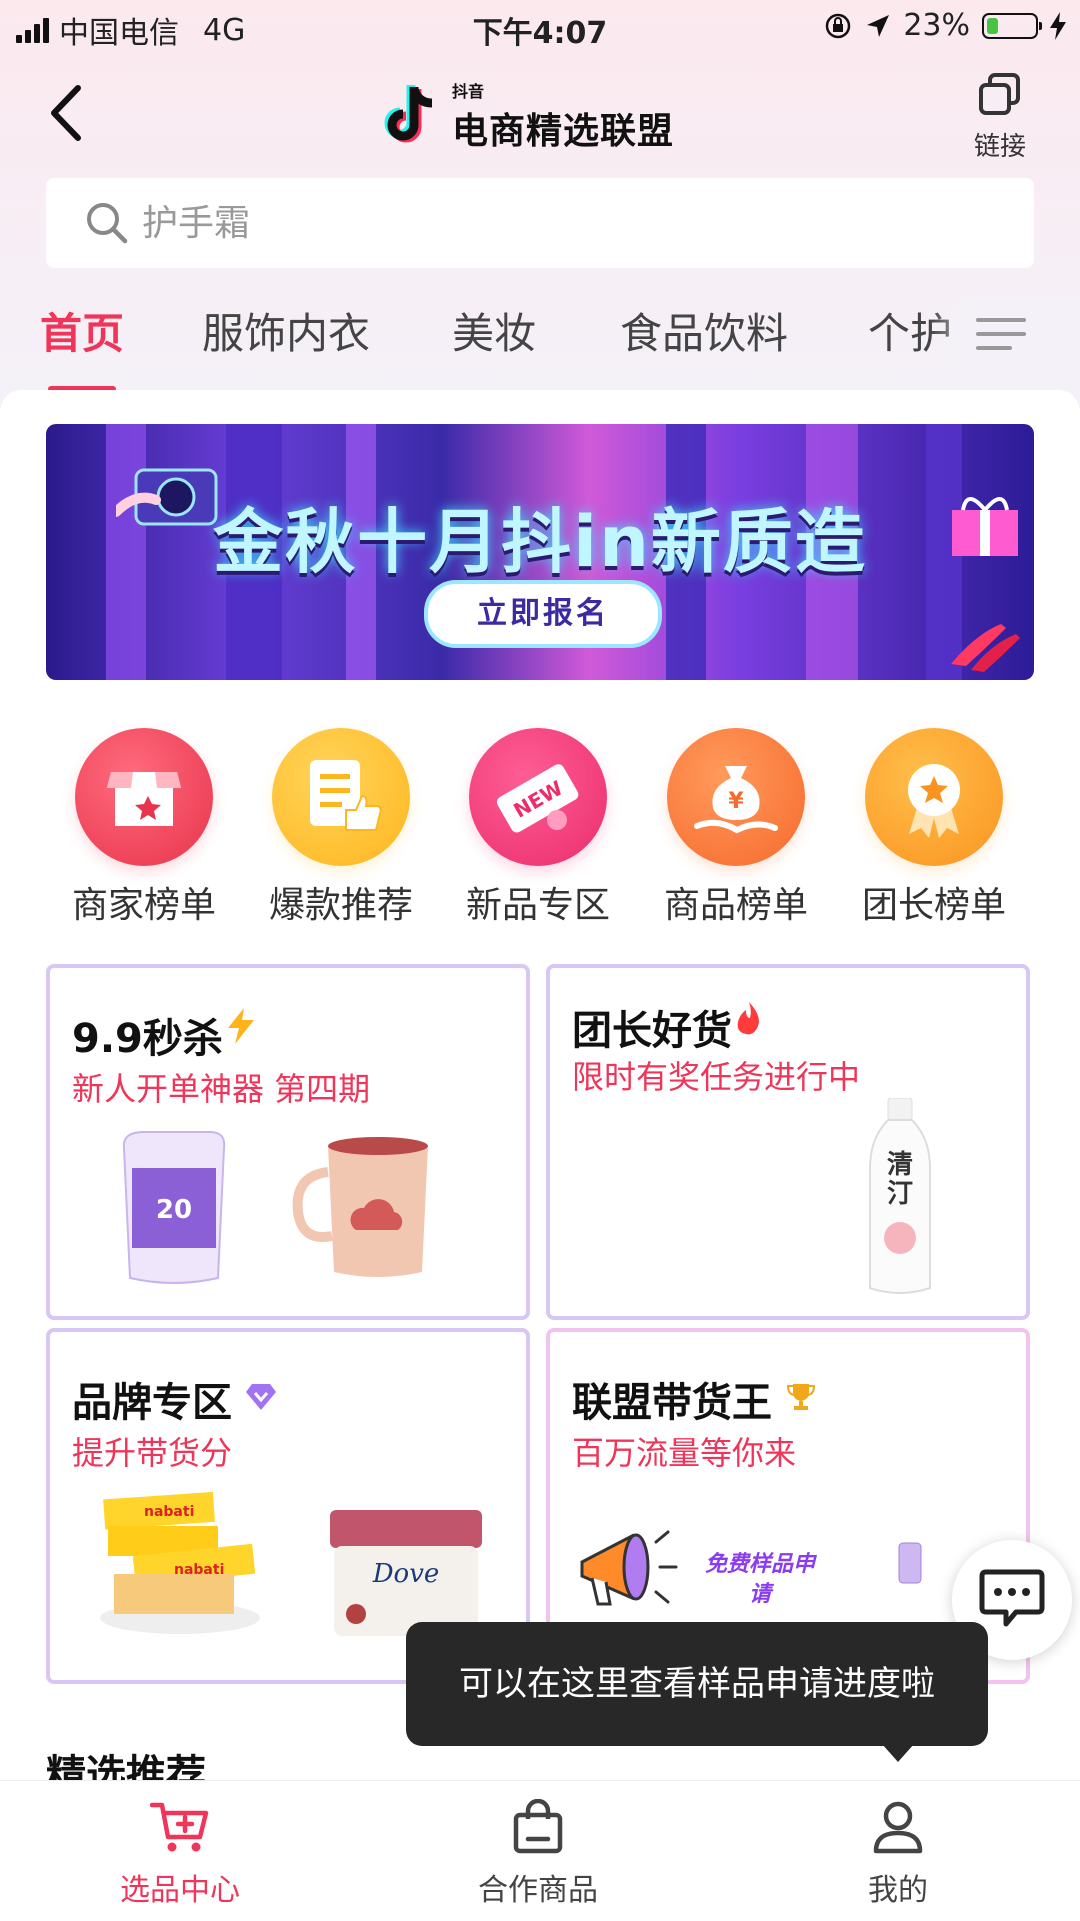 This screenshot has height=1921, width=1080. I want to click on message-icon, so click(1012, 1598).